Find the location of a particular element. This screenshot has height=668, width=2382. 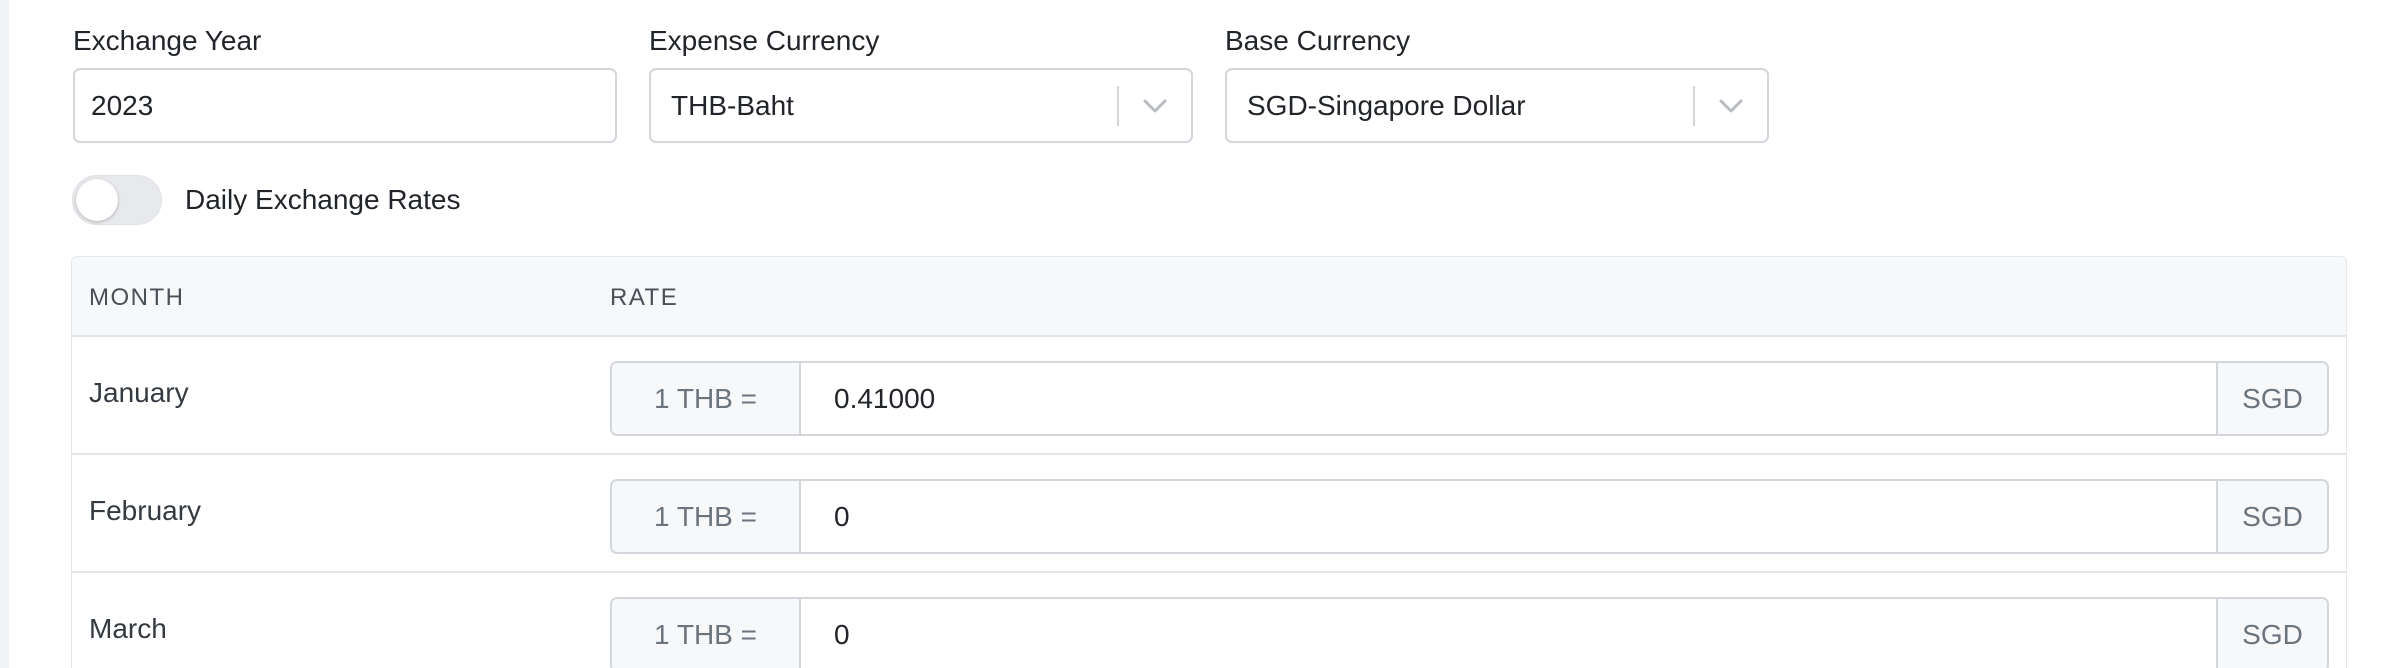

column-header-rate: RATE is located at coordinates (644, 297).